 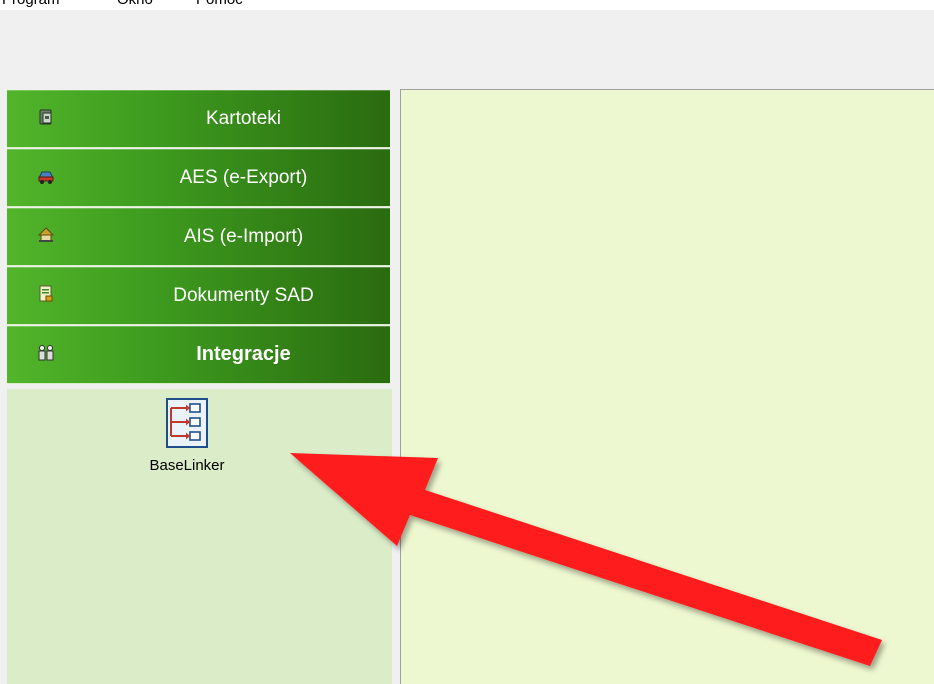 I want to click on sidebar-item-label: AIS (e-Import), so click(x=243, y=236).